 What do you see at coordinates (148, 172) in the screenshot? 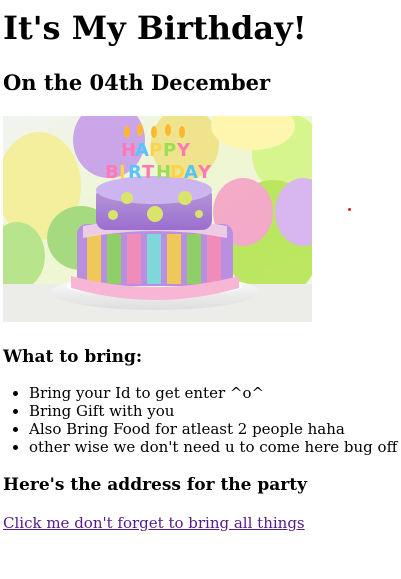
I see `svg-text: T` at bounding box center [148, 172].